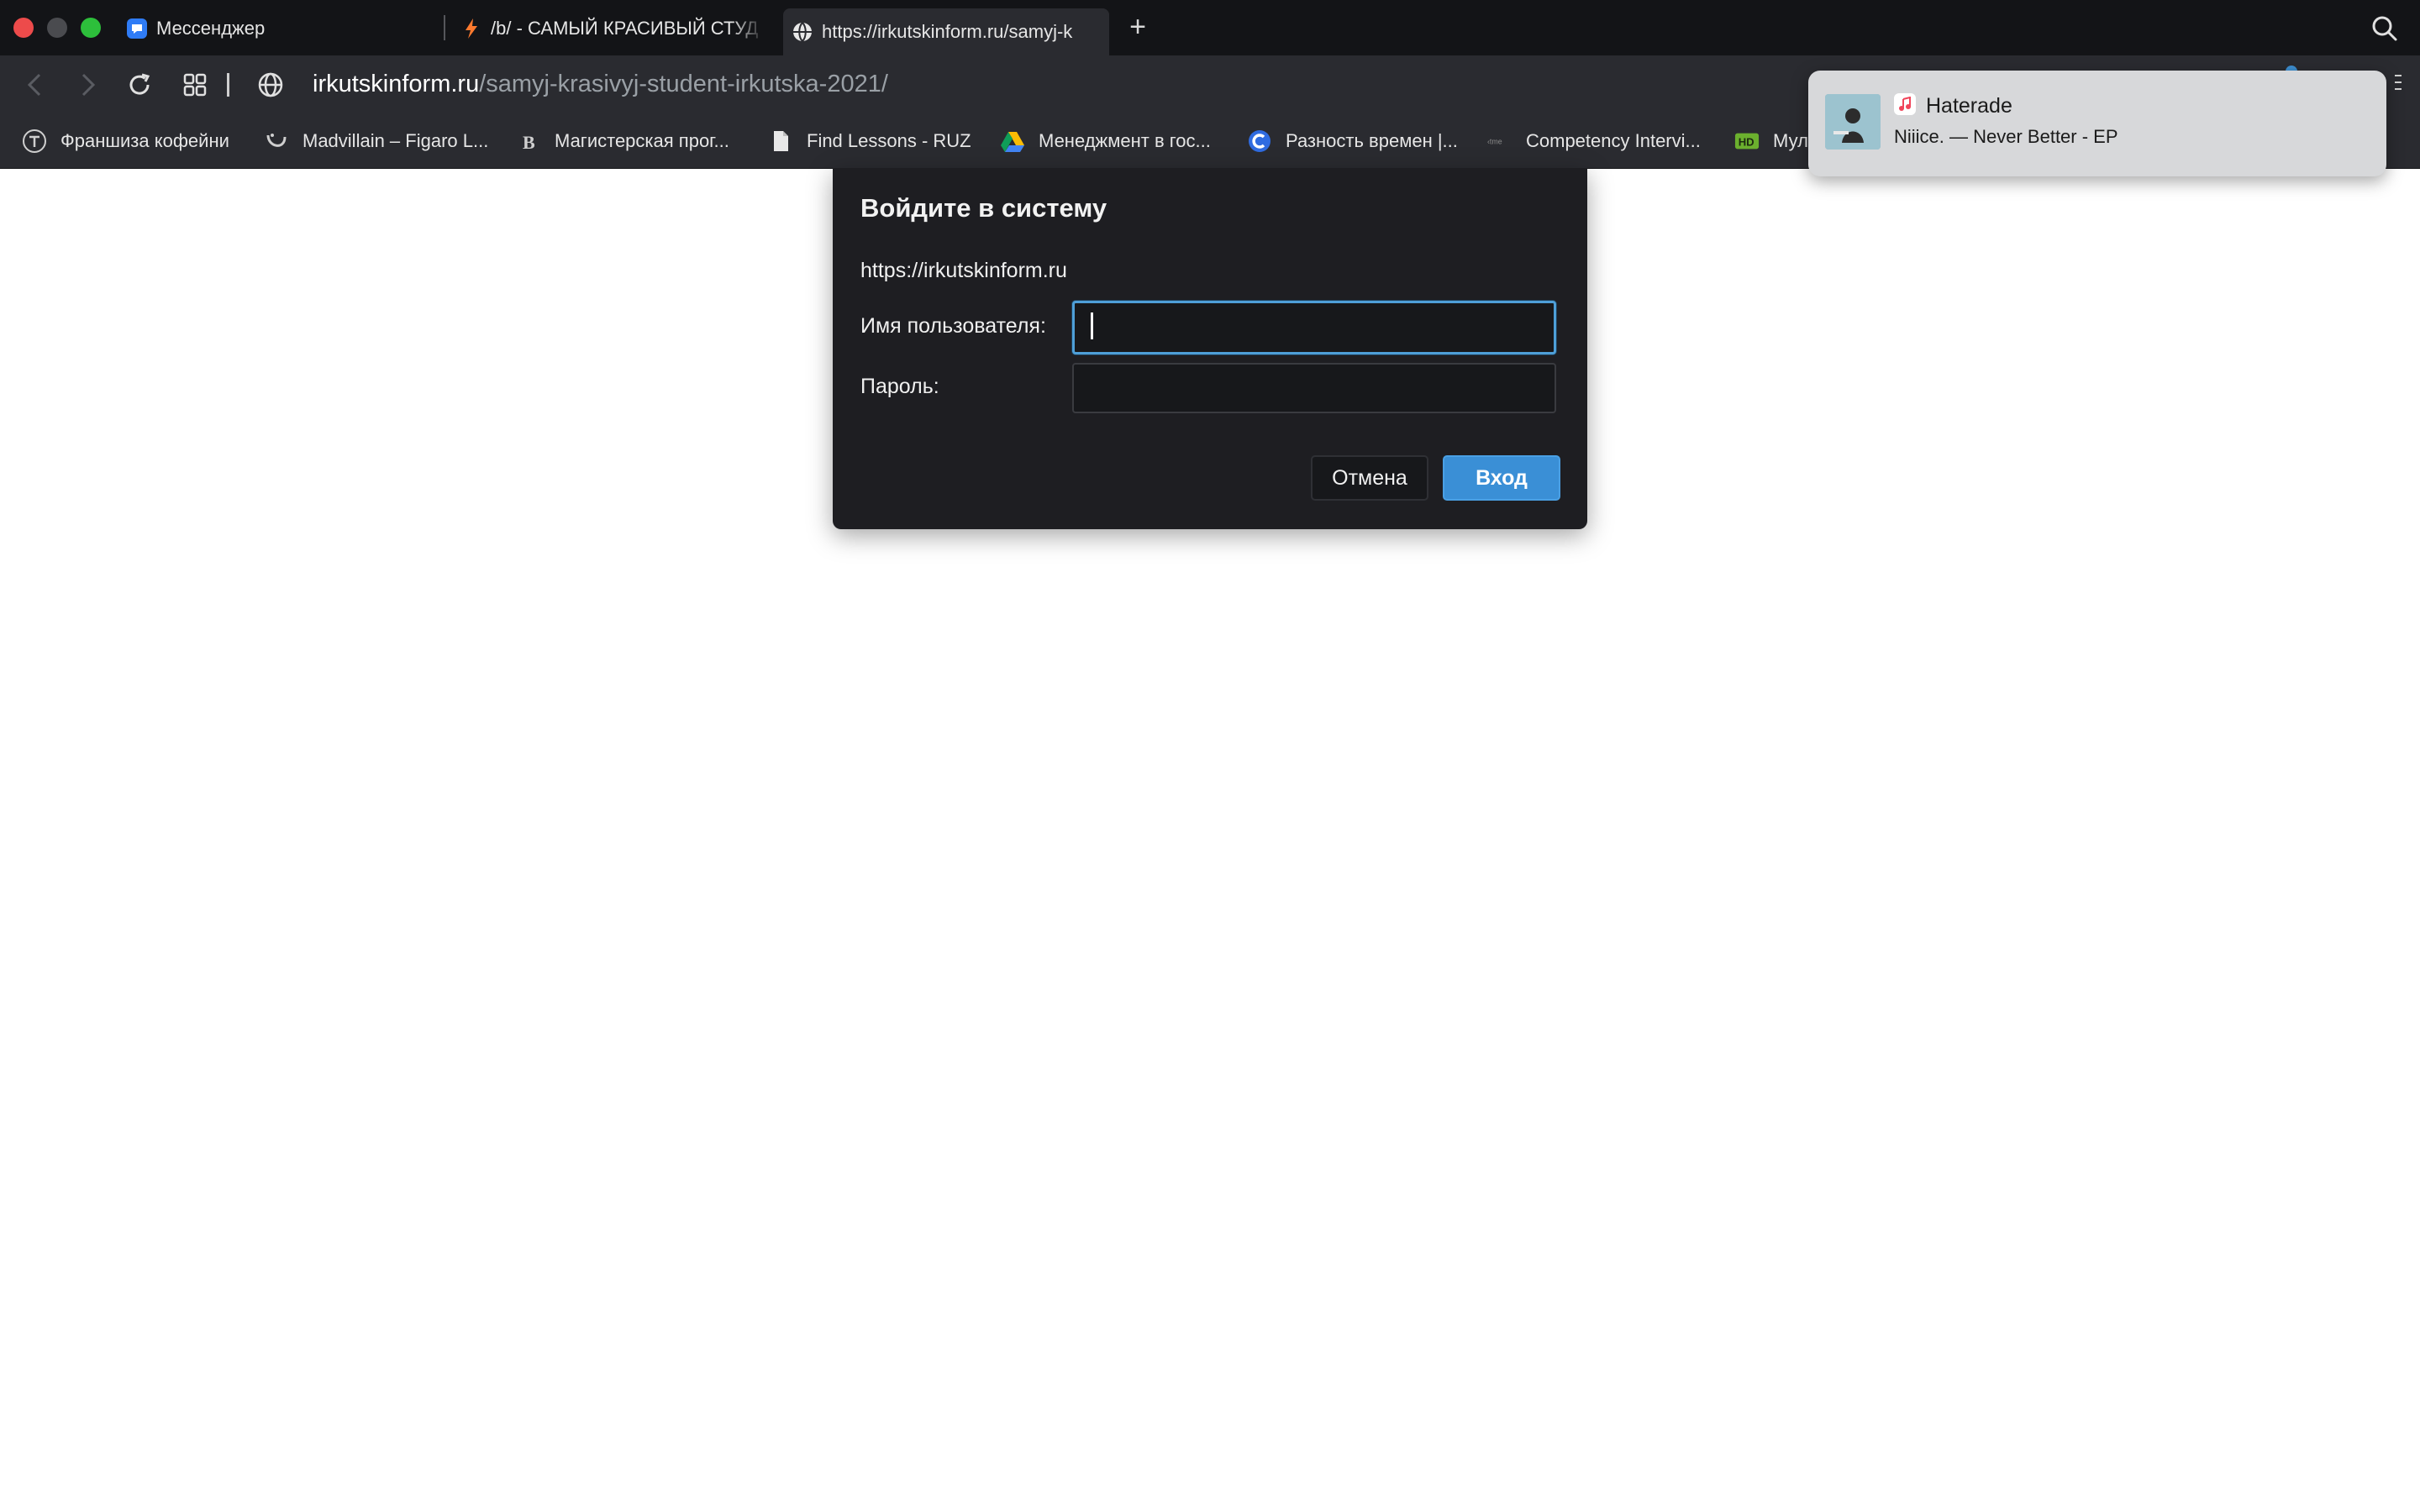 Image resolution: width=2420 pixels, height=1512 pixels. What do you see at coordinates (276, 141) in the screenshot?
I see `madvillain-icon` at bounding box center [276, 141].